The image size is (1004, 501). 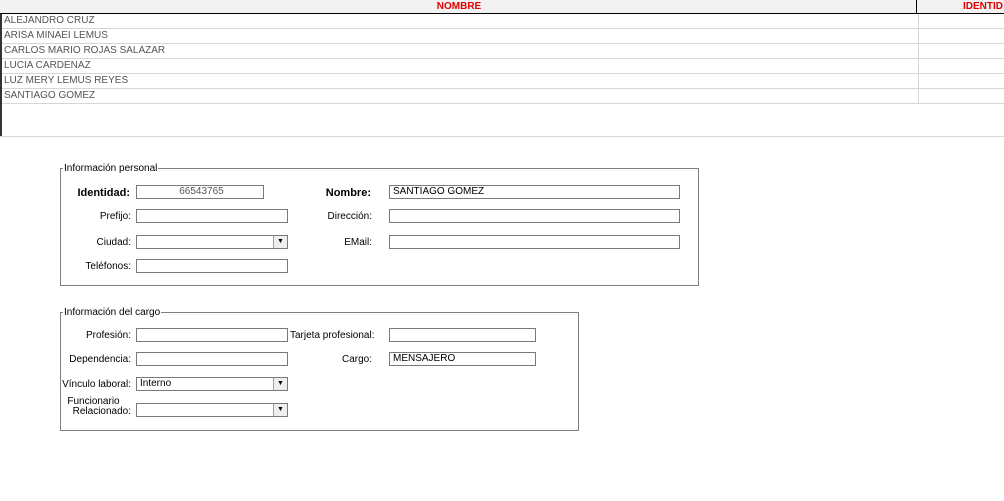 I want to click on direccion-field, so click(x=534, y=216).